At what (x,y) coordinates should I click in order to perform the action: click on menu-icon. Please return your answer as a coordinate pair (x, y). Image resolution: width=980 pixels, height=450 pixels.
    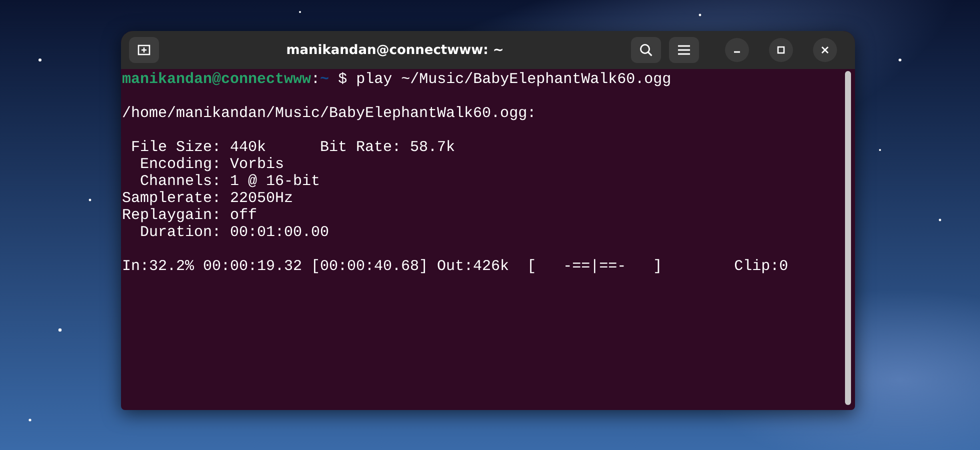
    Looking at the image, I should click on (684, 50).